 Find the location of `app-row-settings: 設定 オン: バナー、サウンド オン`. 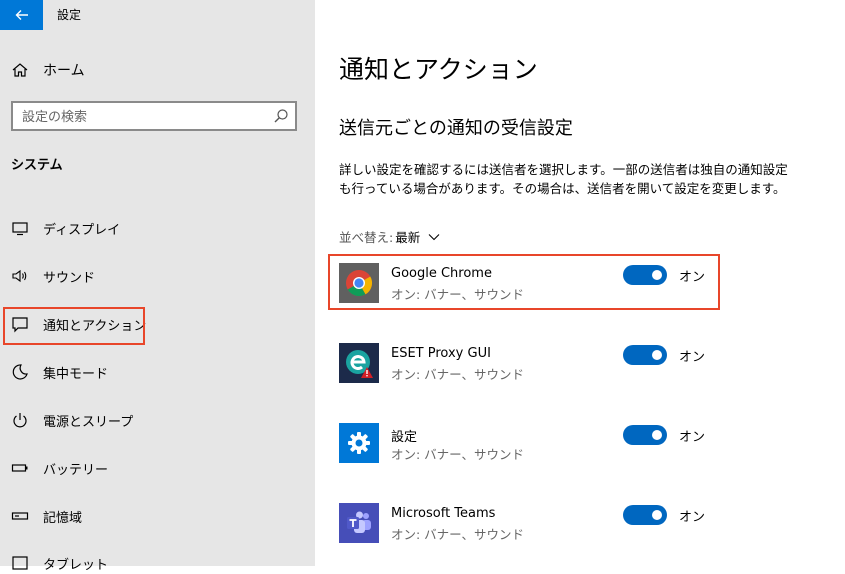

app-row-settings: 設定 オン: バナー、サウンド オン is located at coordinates (529, 443).